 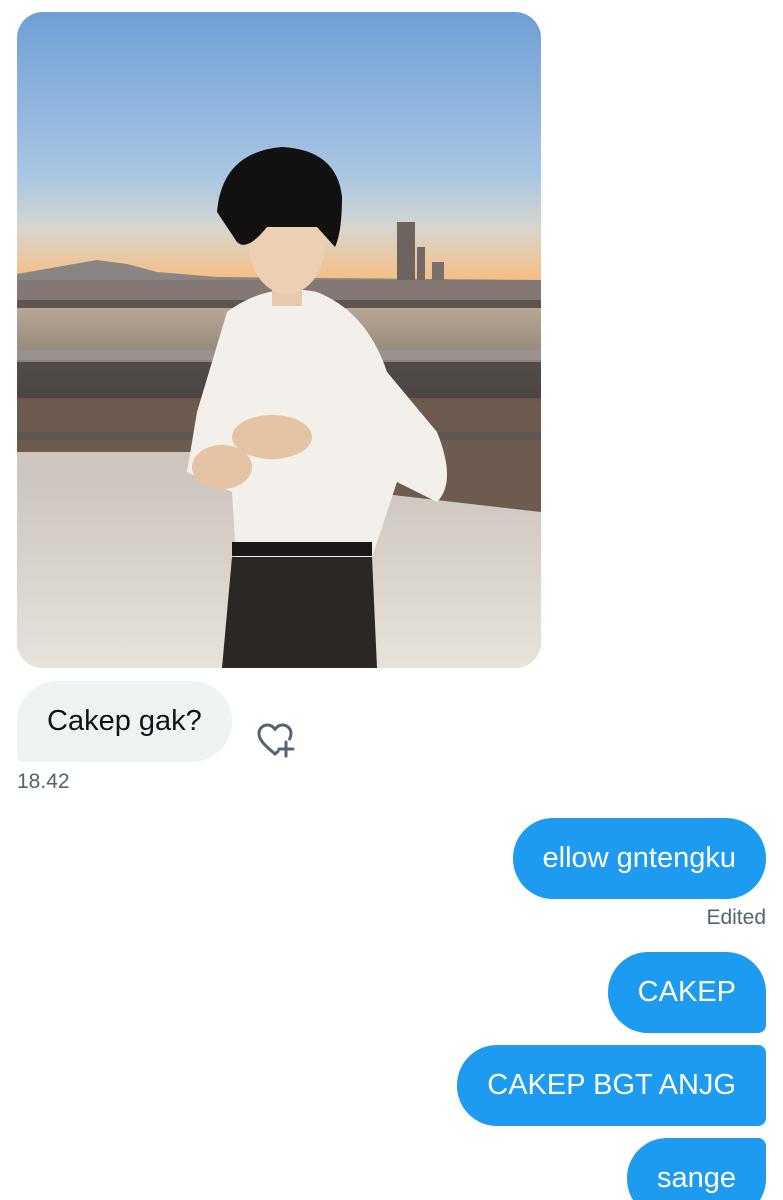 I want to click on sent-message-bubble: CAKEP BGT ANJG, so click(x=611, y=1085).